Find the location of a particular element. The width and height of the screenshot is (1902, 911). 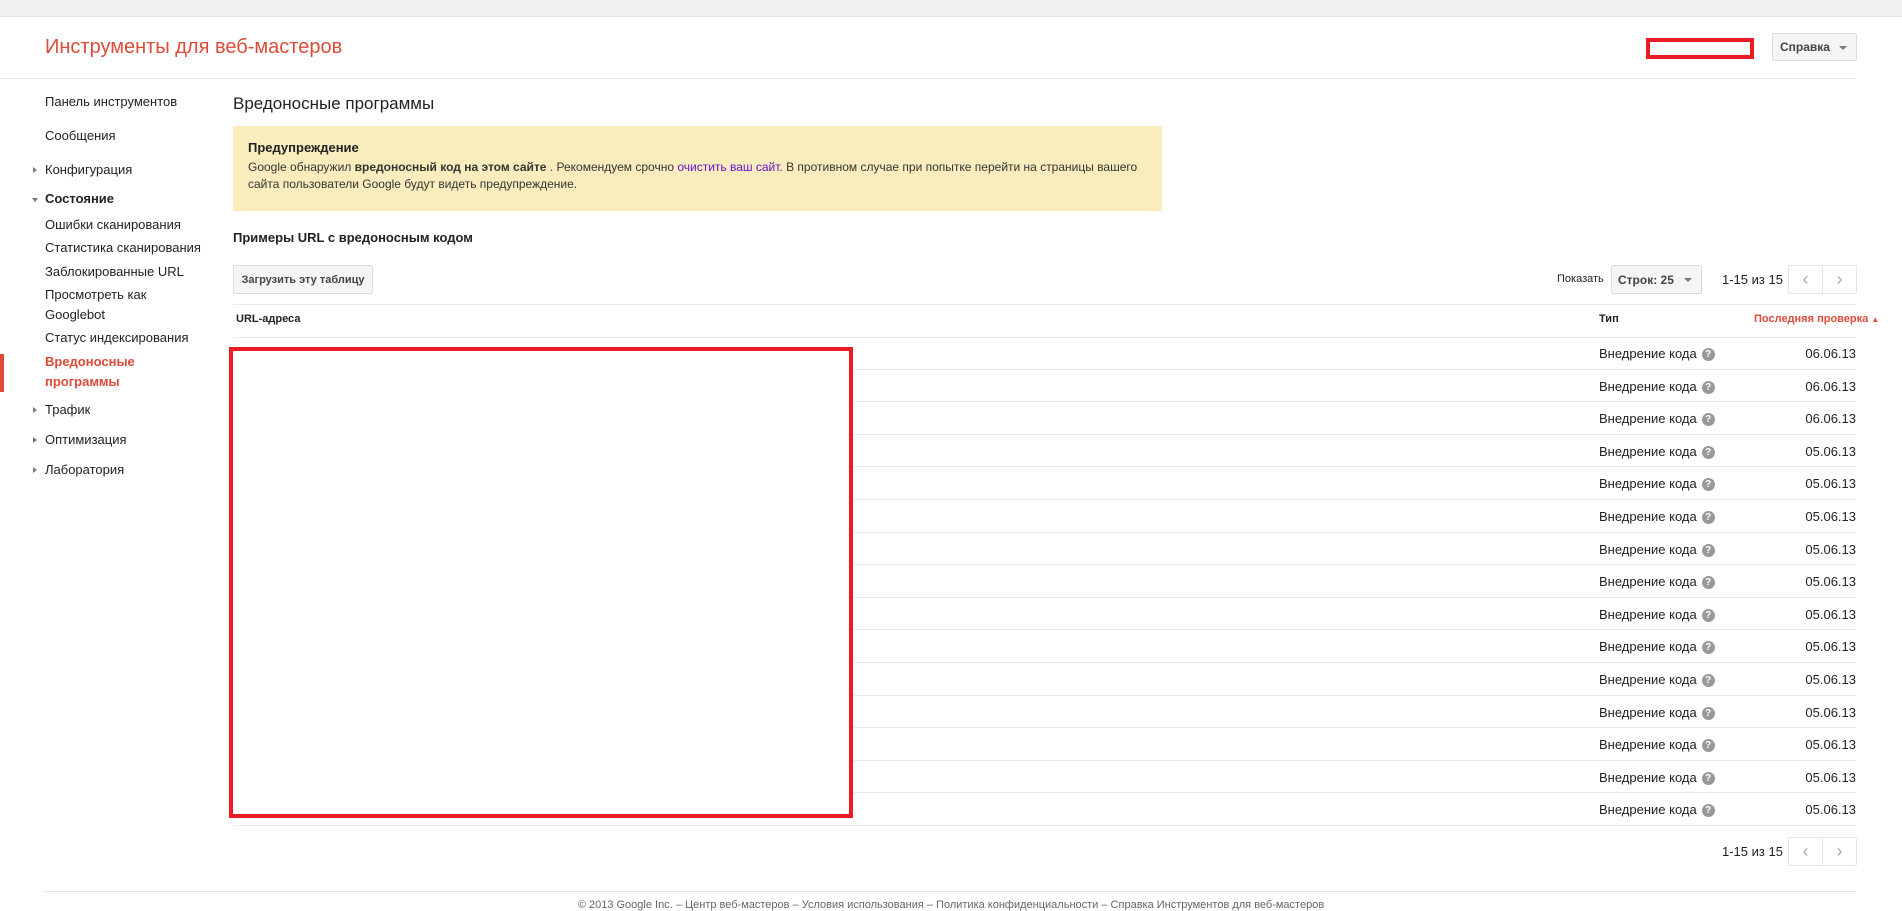

table-top-divider is located at coordinates (1044, 304).